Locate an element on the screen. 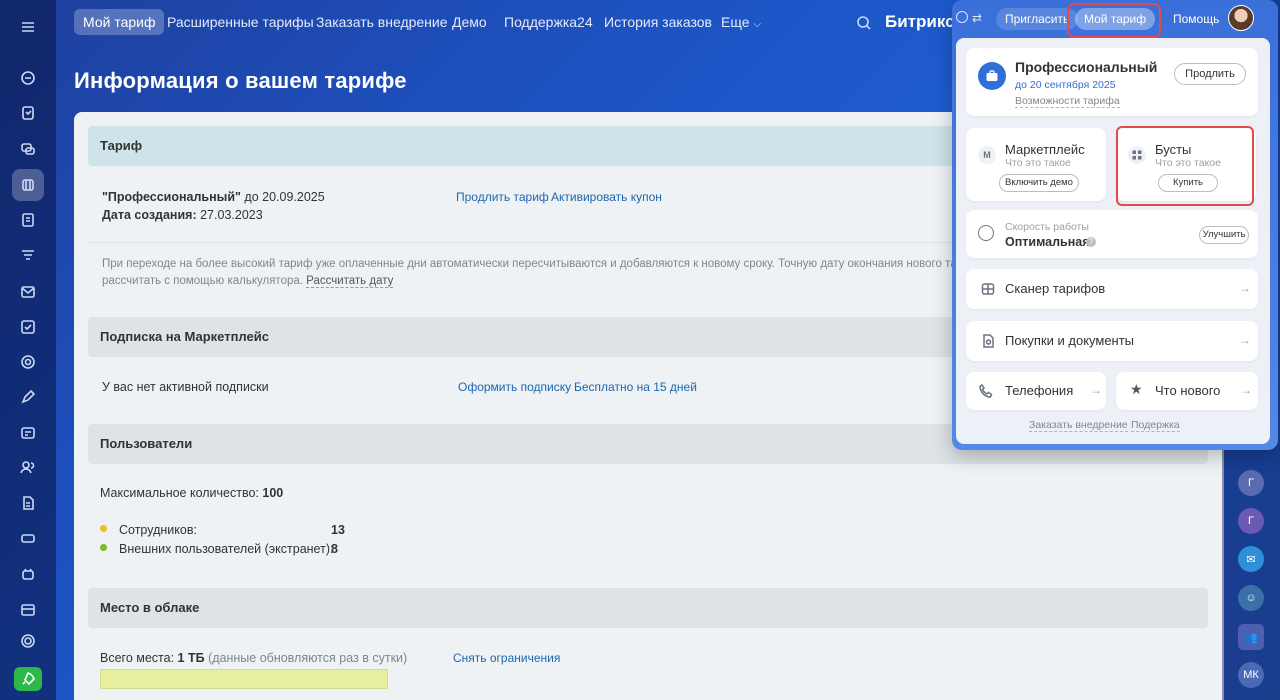  telephony-label: Телефония is located at coordinates (1039, 390).